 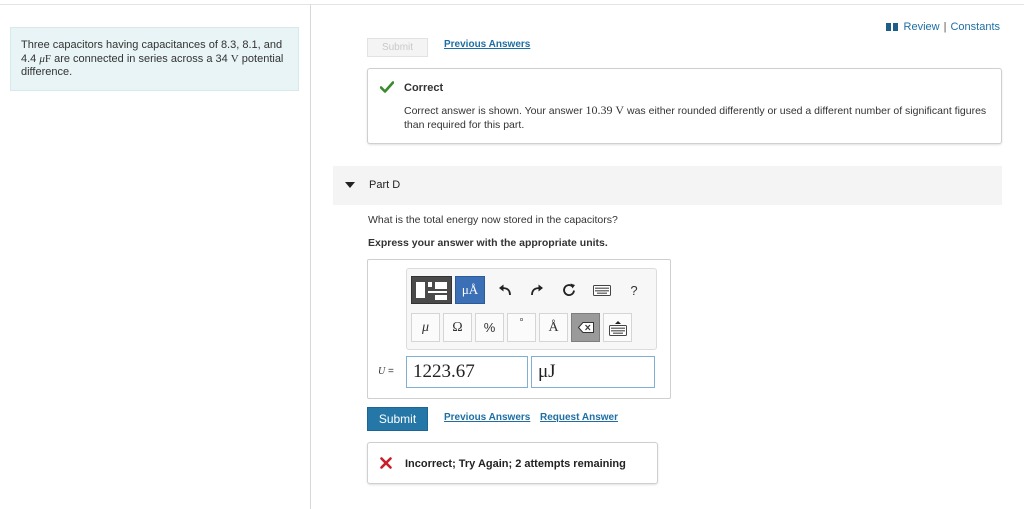 What do you see at coordinates (569, 290) in the screenshot?
I see `reset-icon` at bounding box center [569, 290].